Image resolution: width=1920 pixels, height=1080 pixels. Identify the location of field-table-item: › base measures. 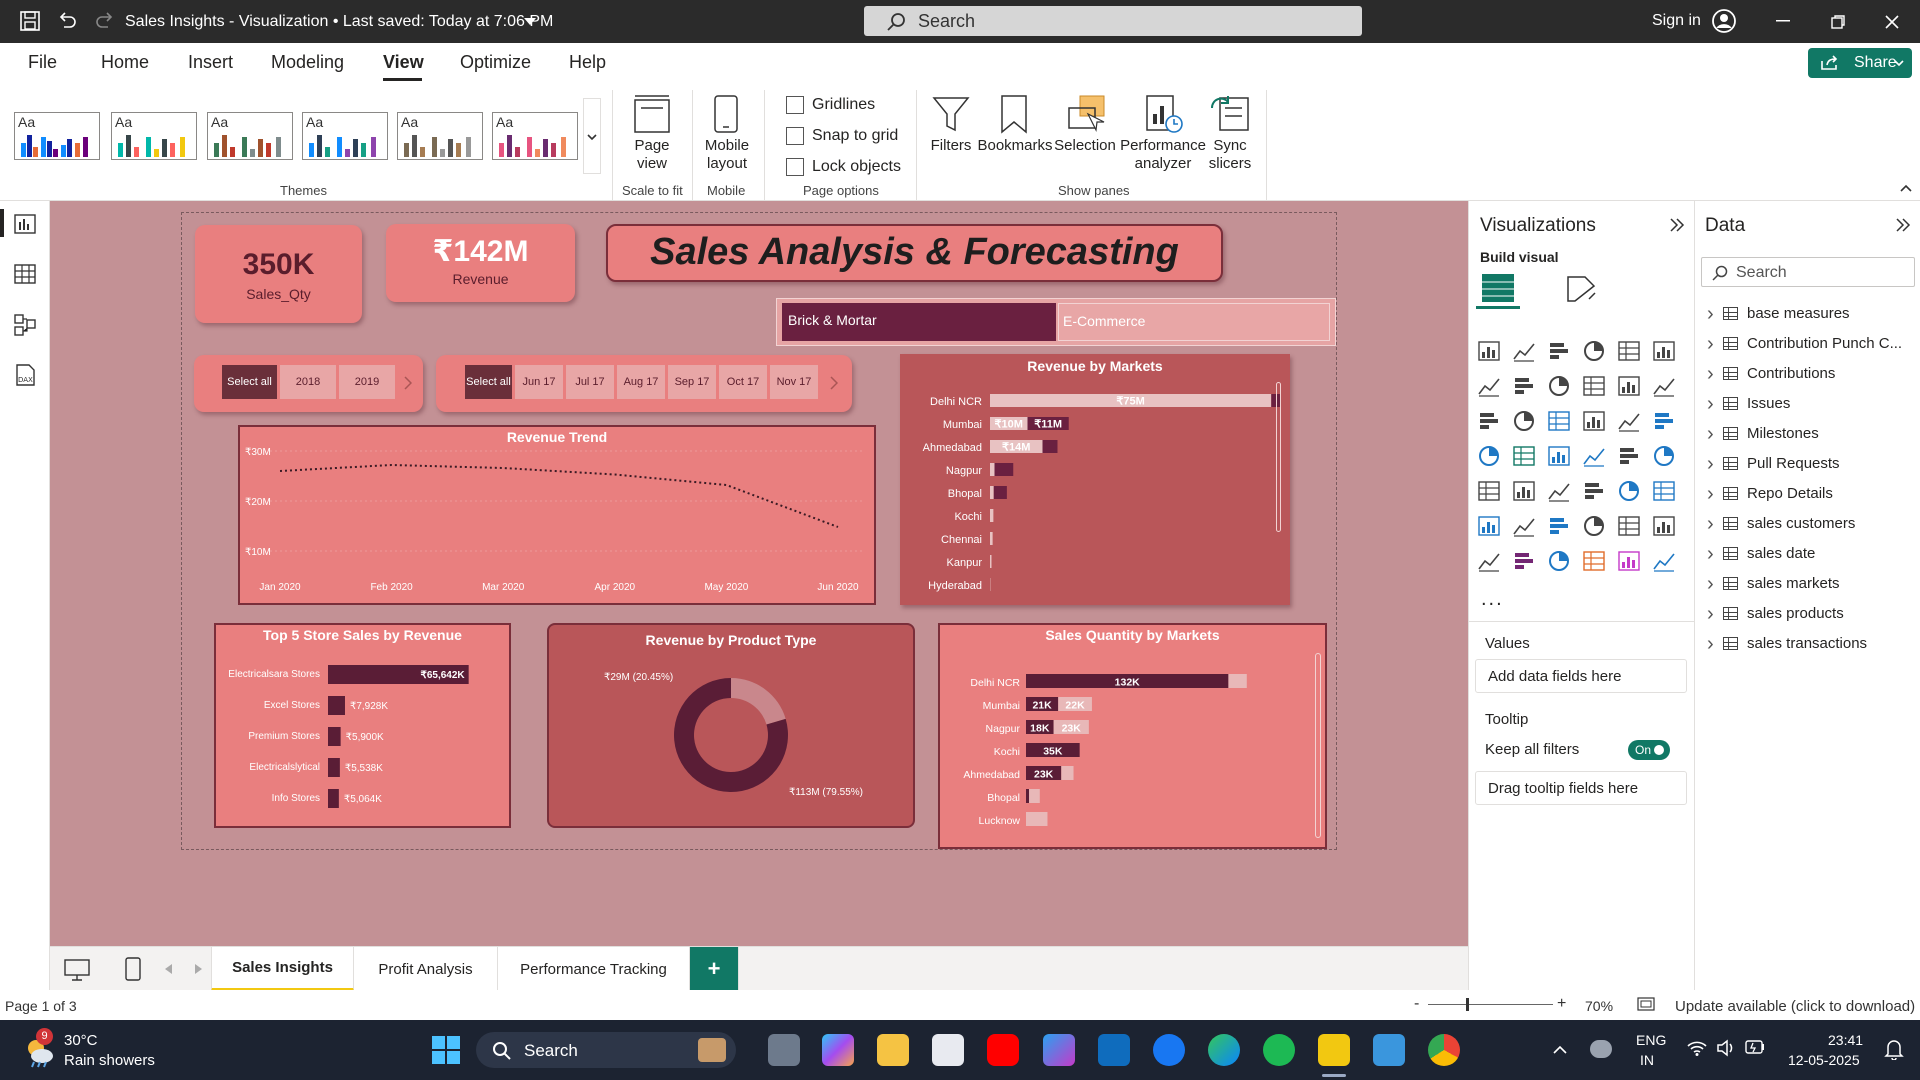
(1778, 314).